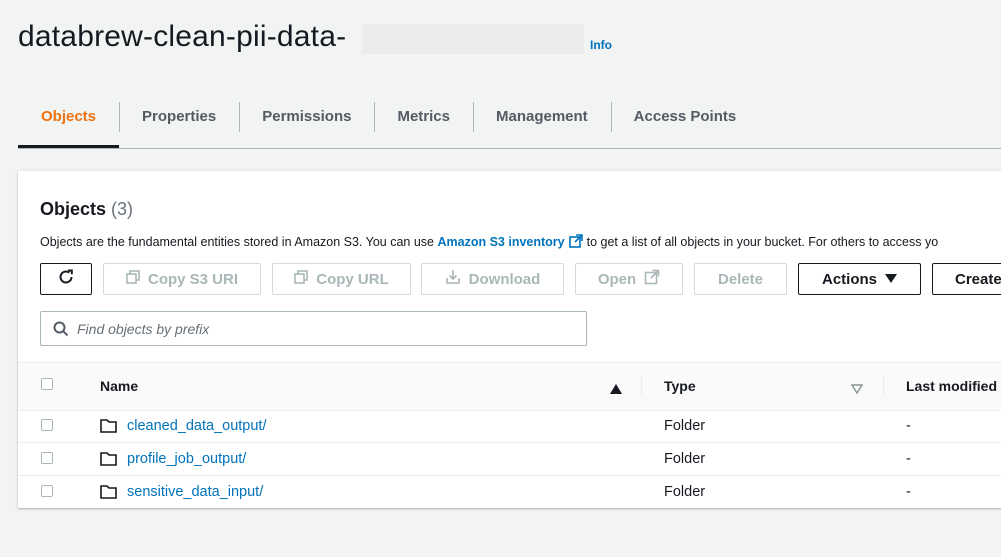 The height and width of the screenshot is (557, 1001). I want to click on tab-metrics: Metrics, so click(423, 117).